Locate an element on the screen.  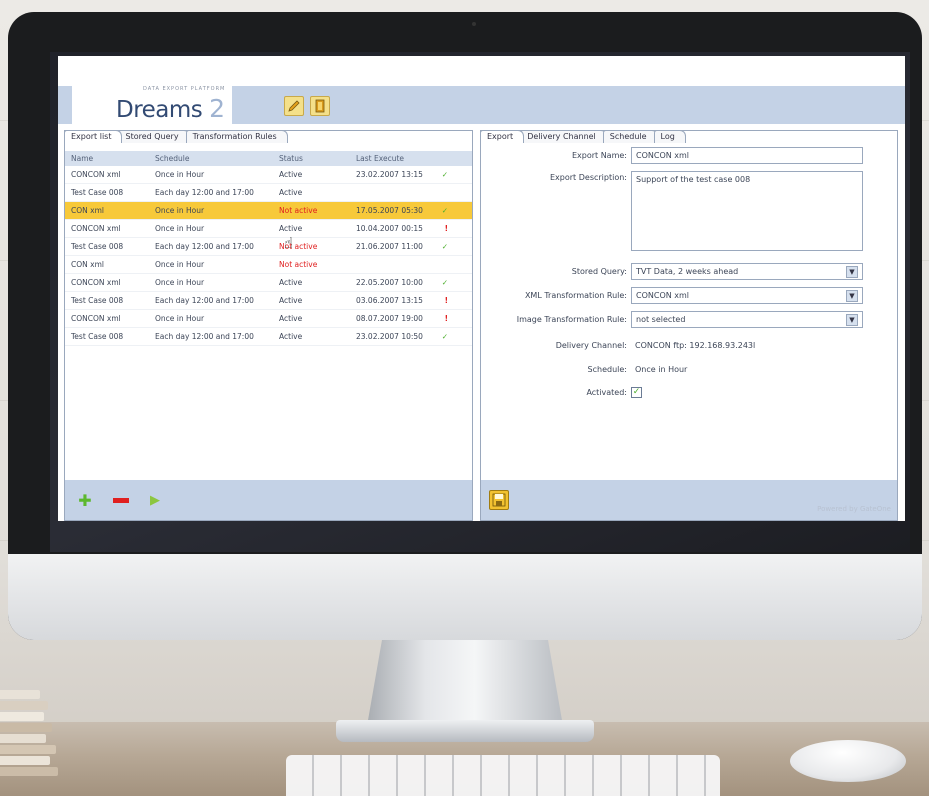
last-execute-text: 03.06.2007 13:15 is located at coordinates (389, 300).